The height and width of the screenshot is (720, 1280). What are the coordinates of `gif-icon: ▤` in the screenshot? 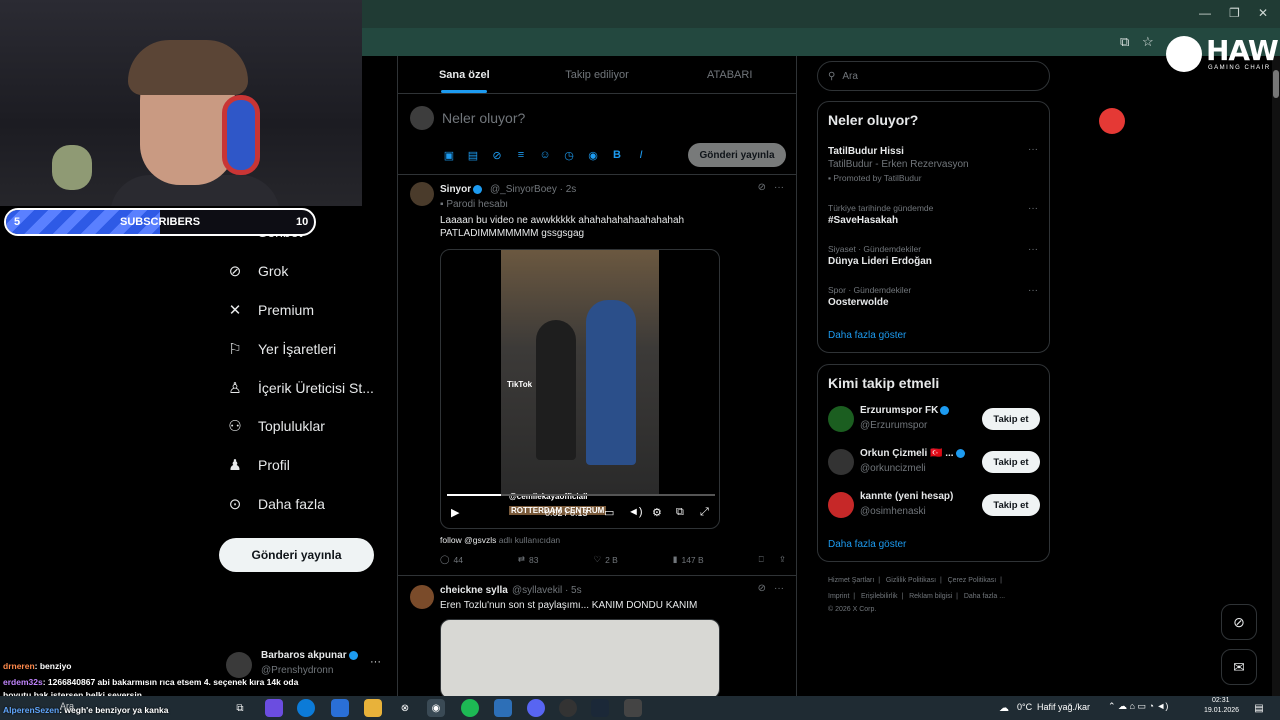 It's located at (473, 155).